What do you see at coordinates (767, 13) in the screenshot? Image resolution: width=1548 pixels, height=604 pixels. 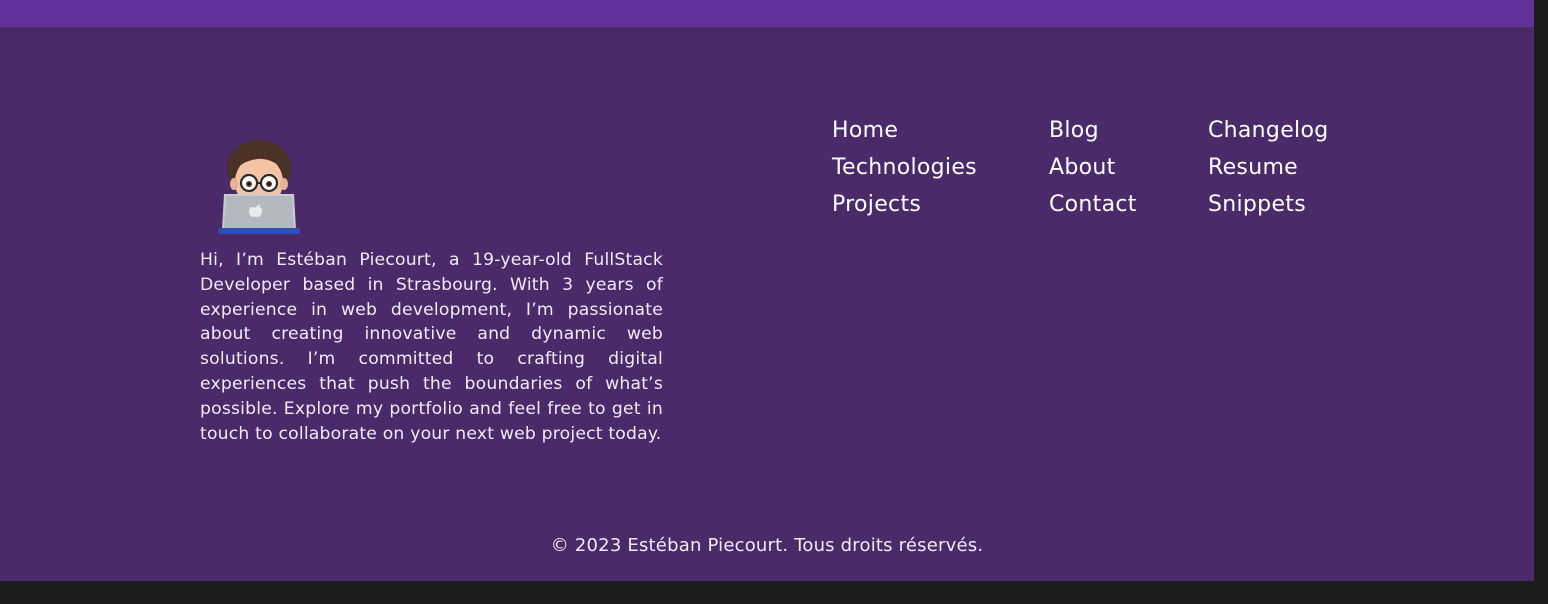 I see `accent-band` at bounding box center [767, 13].